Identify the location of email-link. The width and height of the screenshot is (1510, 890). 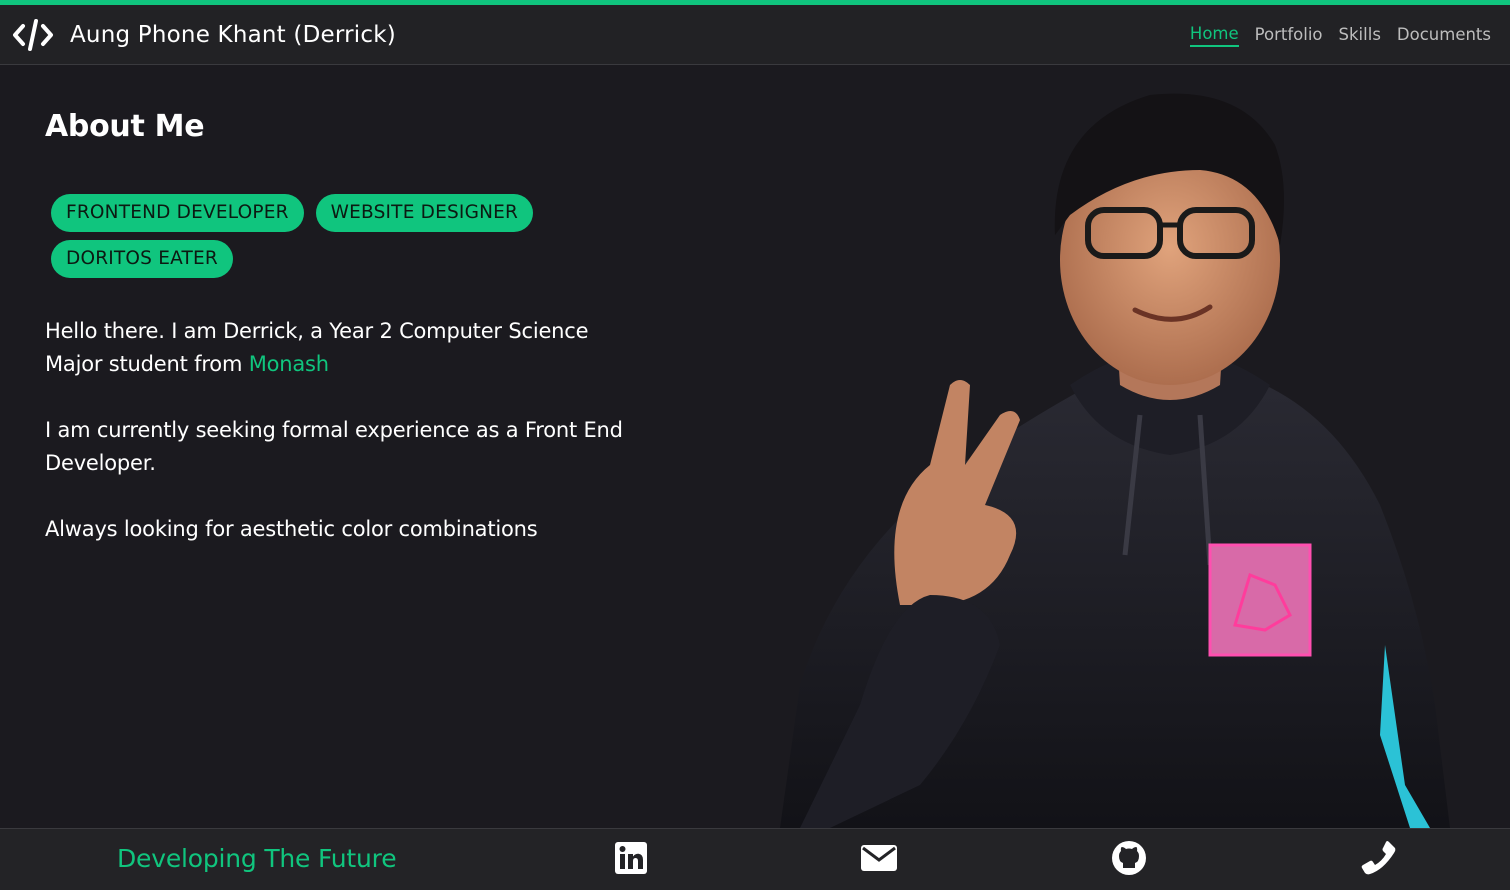
(879, 860).